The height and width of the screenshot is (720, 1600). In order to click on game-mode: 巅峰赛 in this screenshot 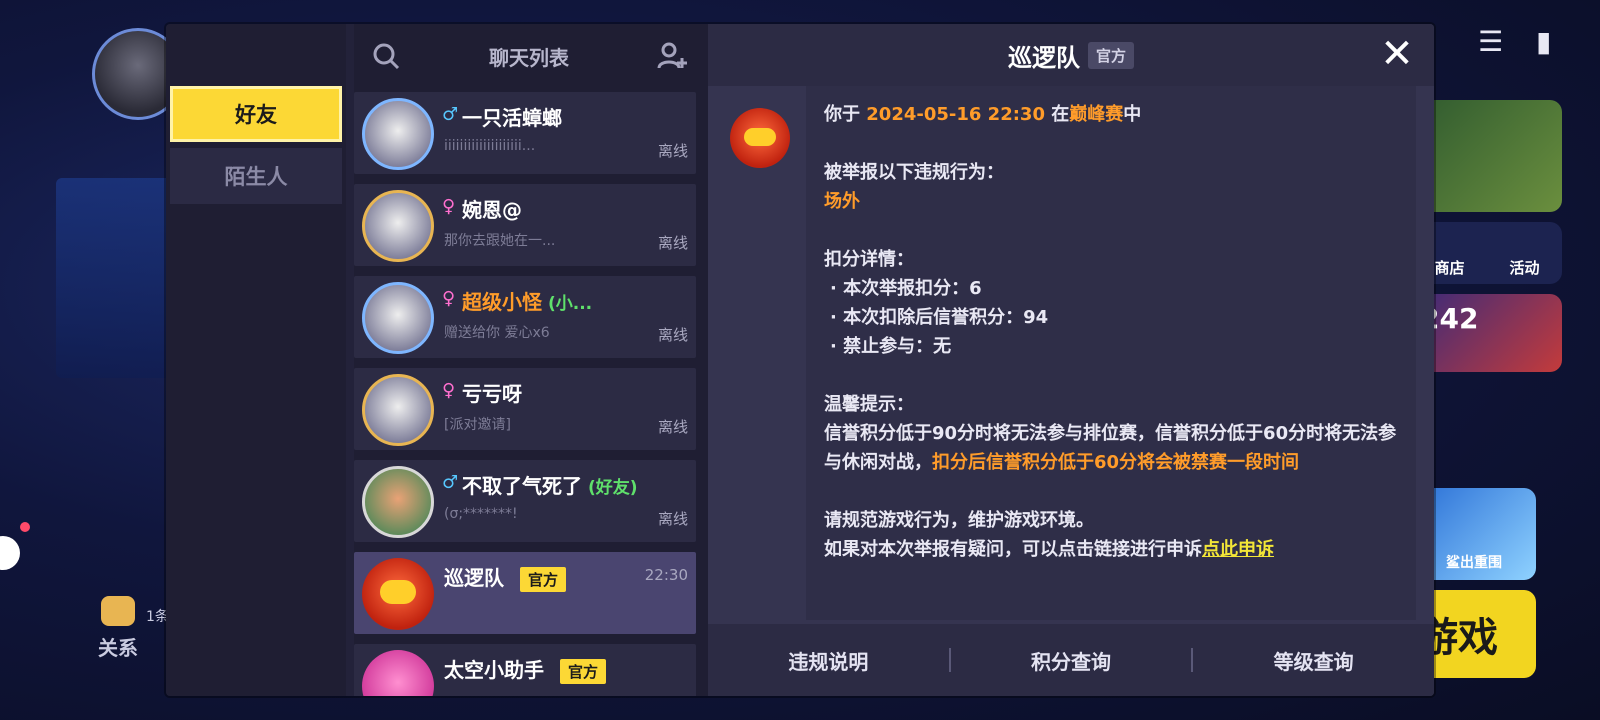, I will do `click(1096, 114)`.